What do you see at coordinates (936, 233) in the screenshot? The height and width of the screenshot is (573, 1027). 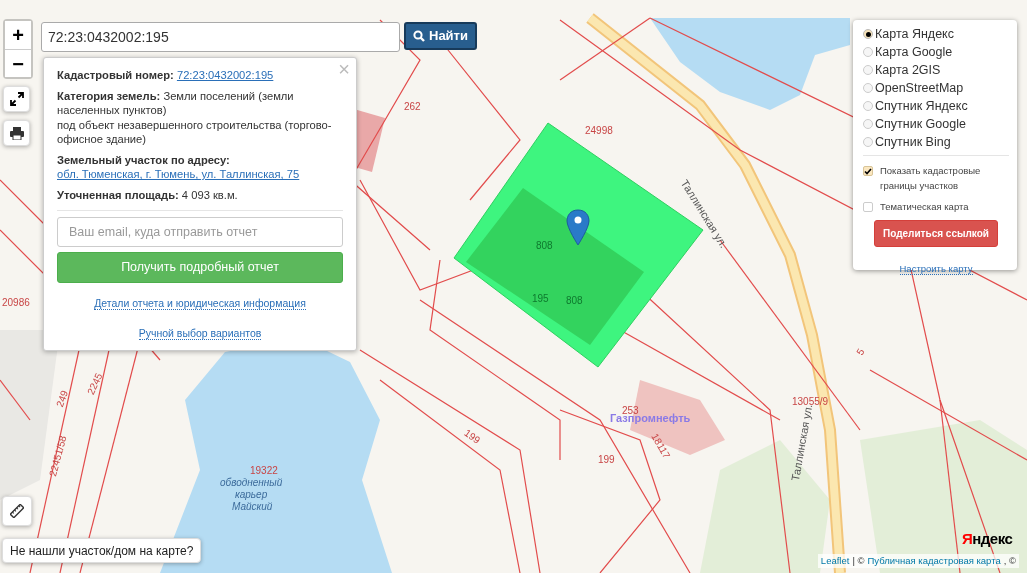 I see `share-button: Поделиться ссылкой` at bounding box center [936, 233].